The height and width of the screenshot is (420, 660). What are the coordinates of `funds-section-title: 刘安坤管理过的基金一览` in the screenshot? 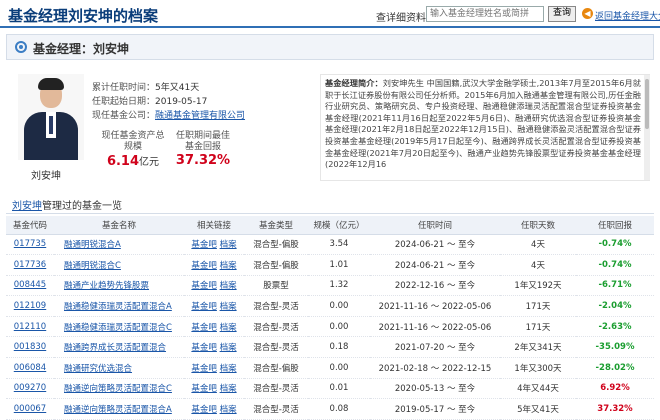 It's located at (330, 204).